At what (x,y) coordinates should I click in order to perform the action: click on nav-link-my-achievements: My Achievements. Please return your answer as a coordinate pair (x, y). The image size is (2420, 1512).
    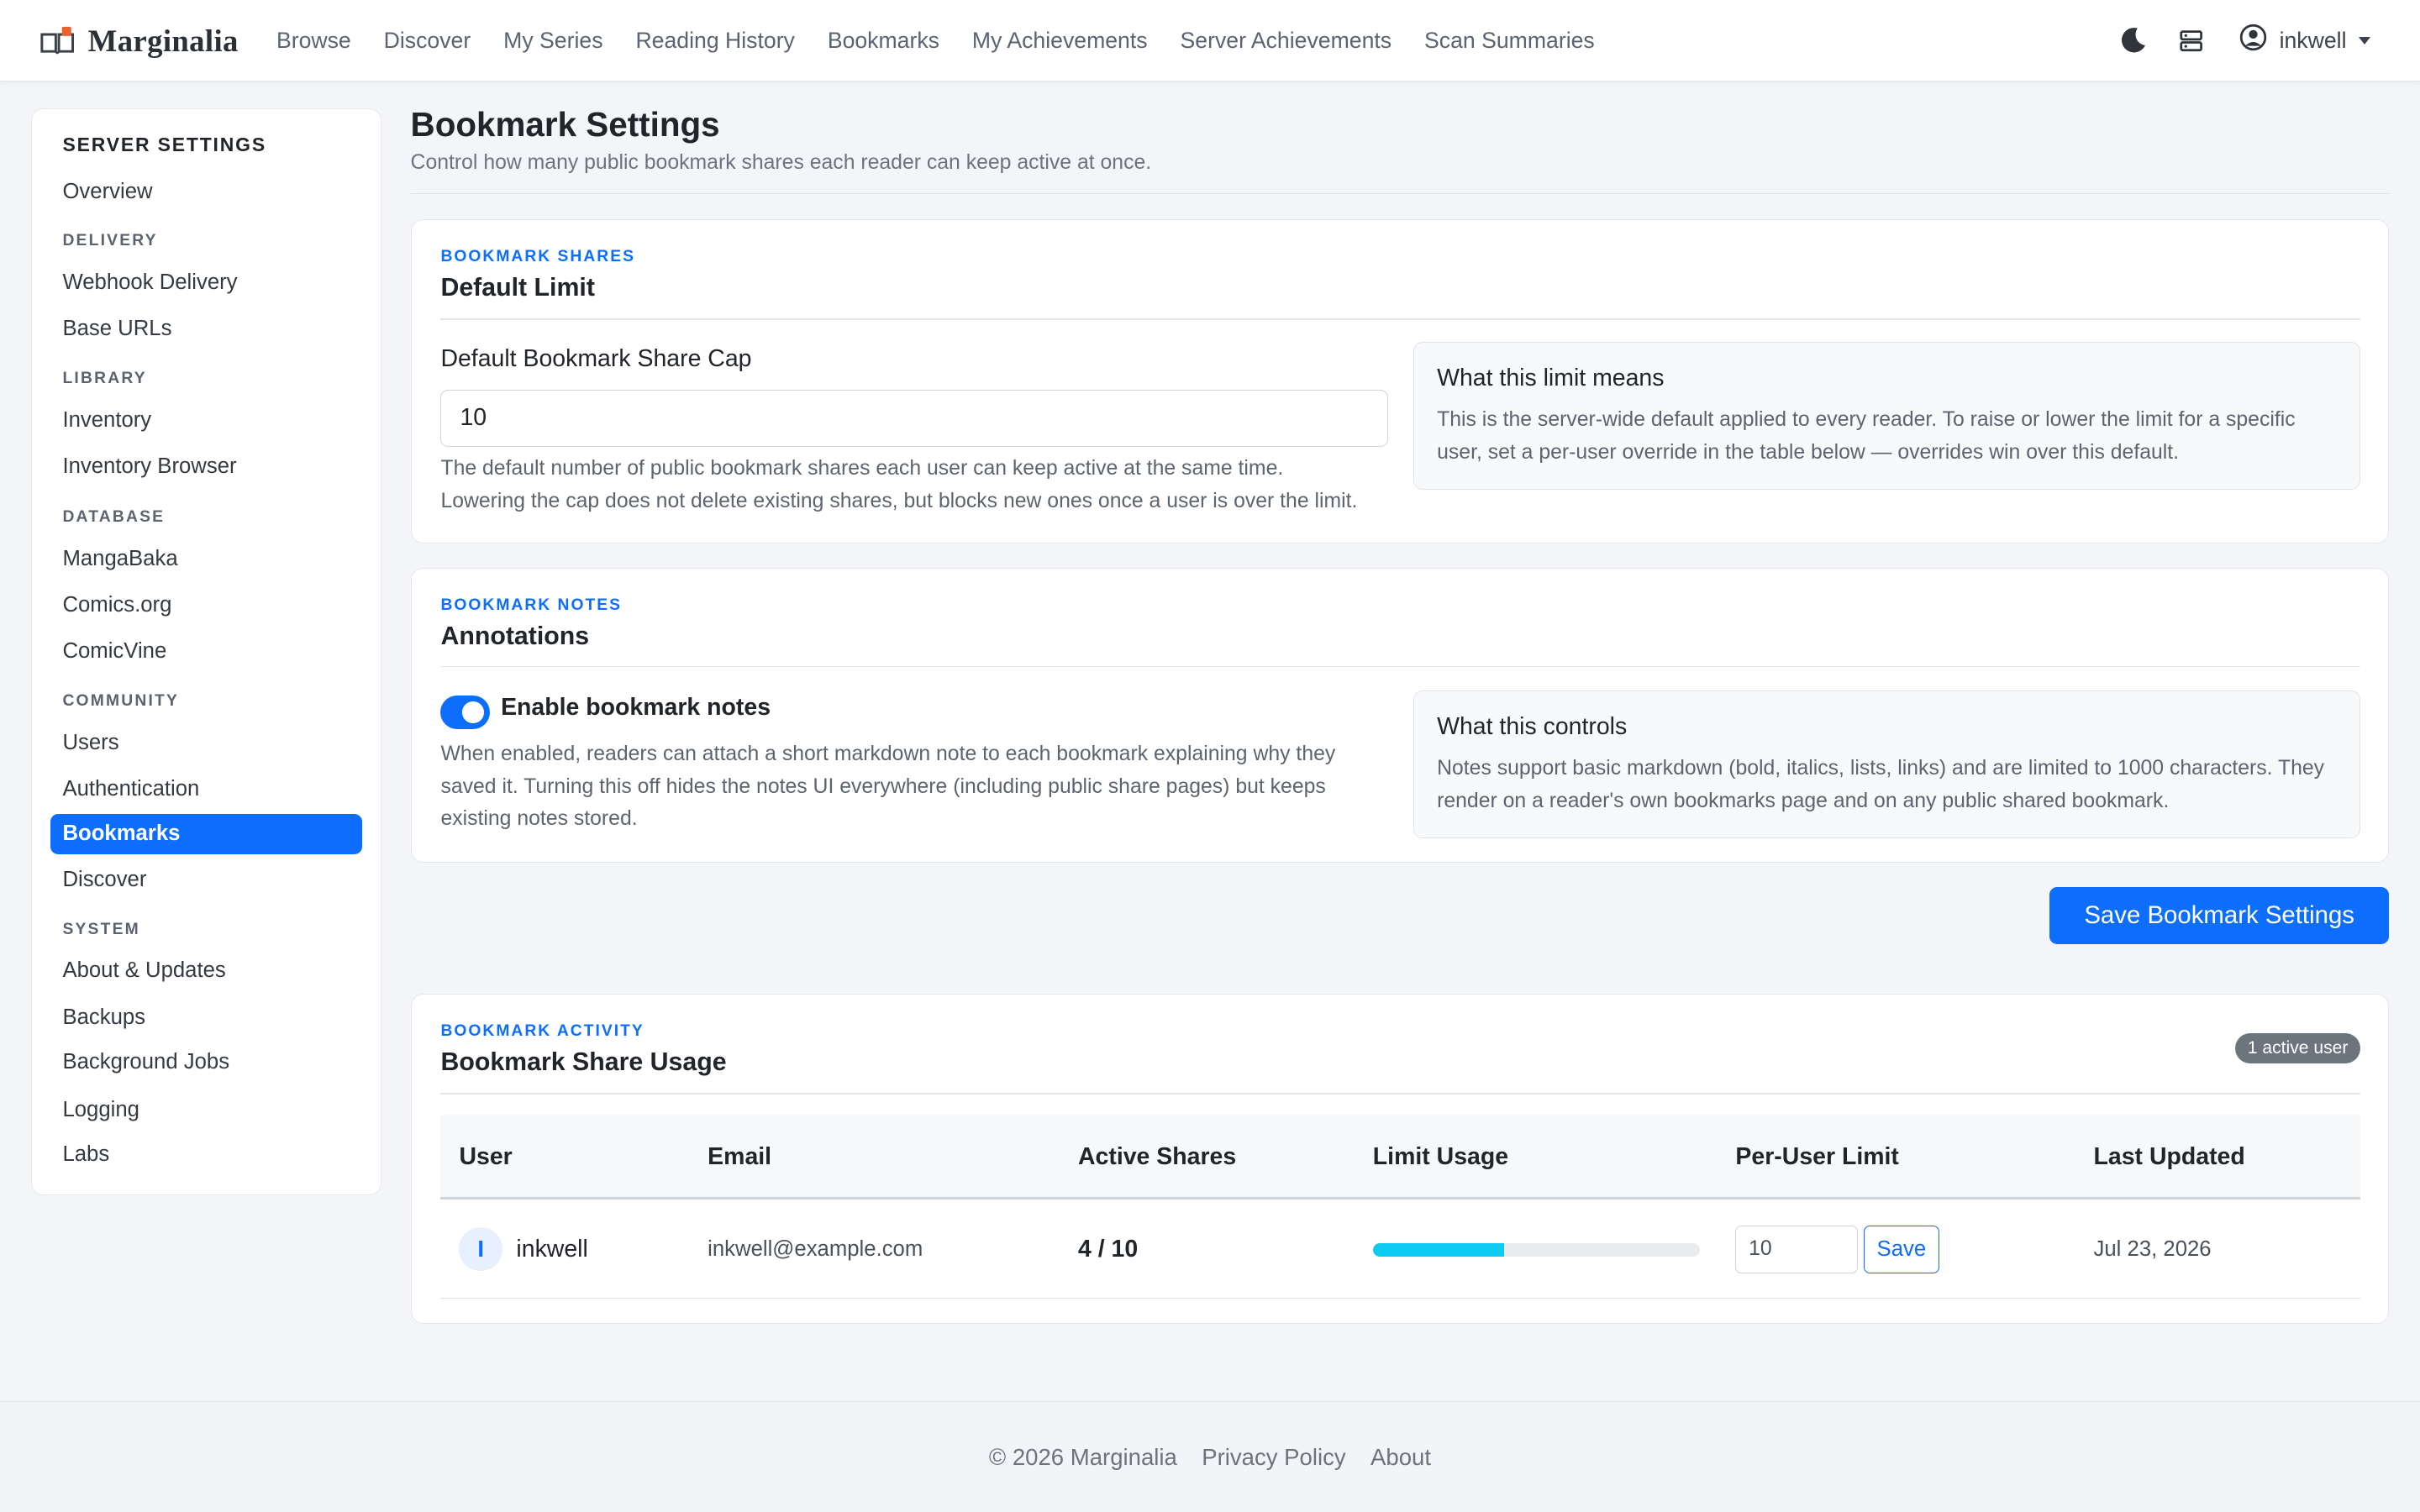
    Looking at the image, I should click on (1059, 41).